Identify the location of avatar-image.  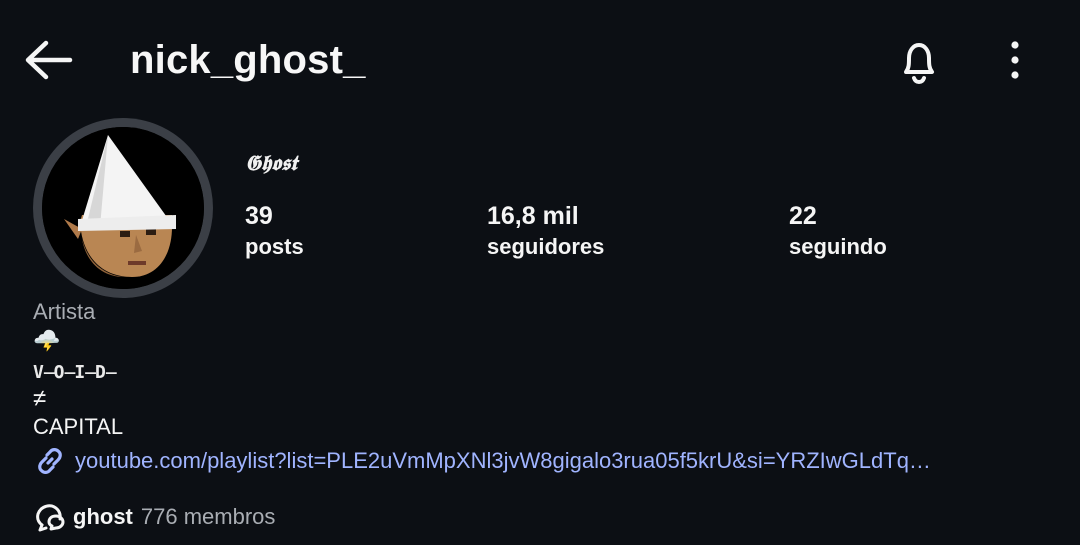
(123, 208).